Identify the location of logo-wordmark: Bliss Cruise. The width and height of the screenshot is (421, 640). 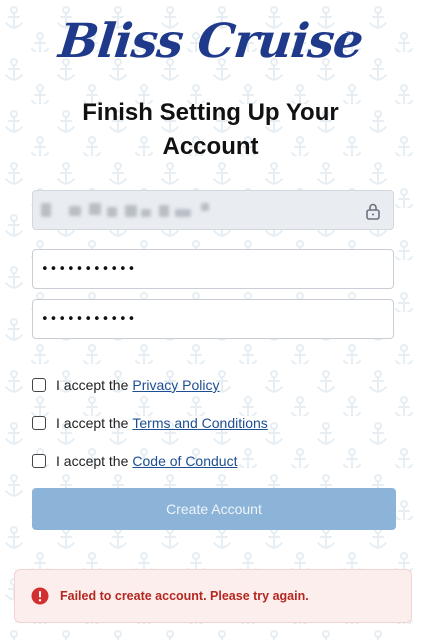
(211, 41).